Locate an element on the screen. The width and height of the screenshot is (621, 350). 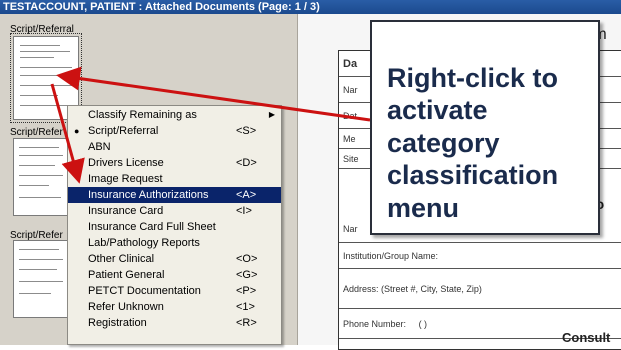
phone-parens: ( ) is located at coordinates (423, 324).